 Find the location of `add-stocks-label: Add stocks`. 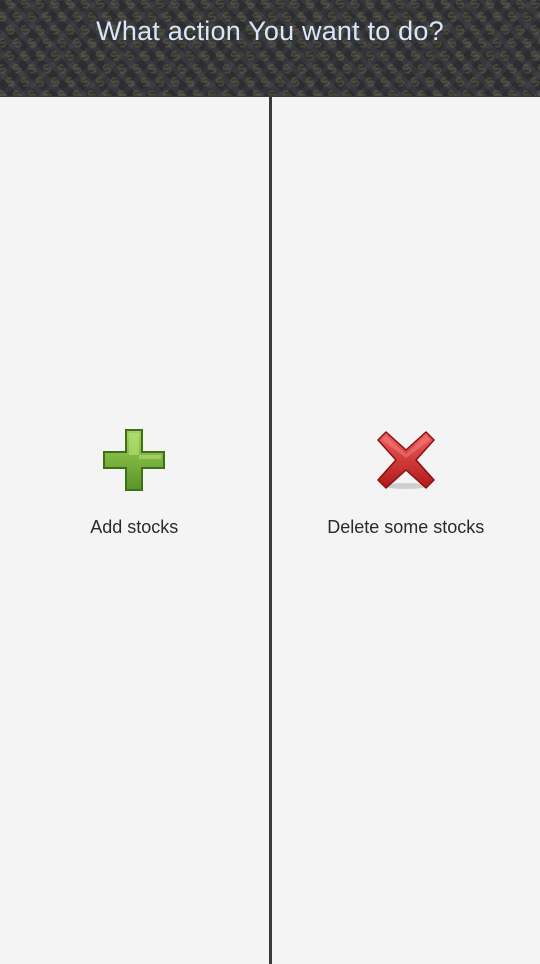

add-stocks-label: Add stocks is located at coordinates (134, 527).